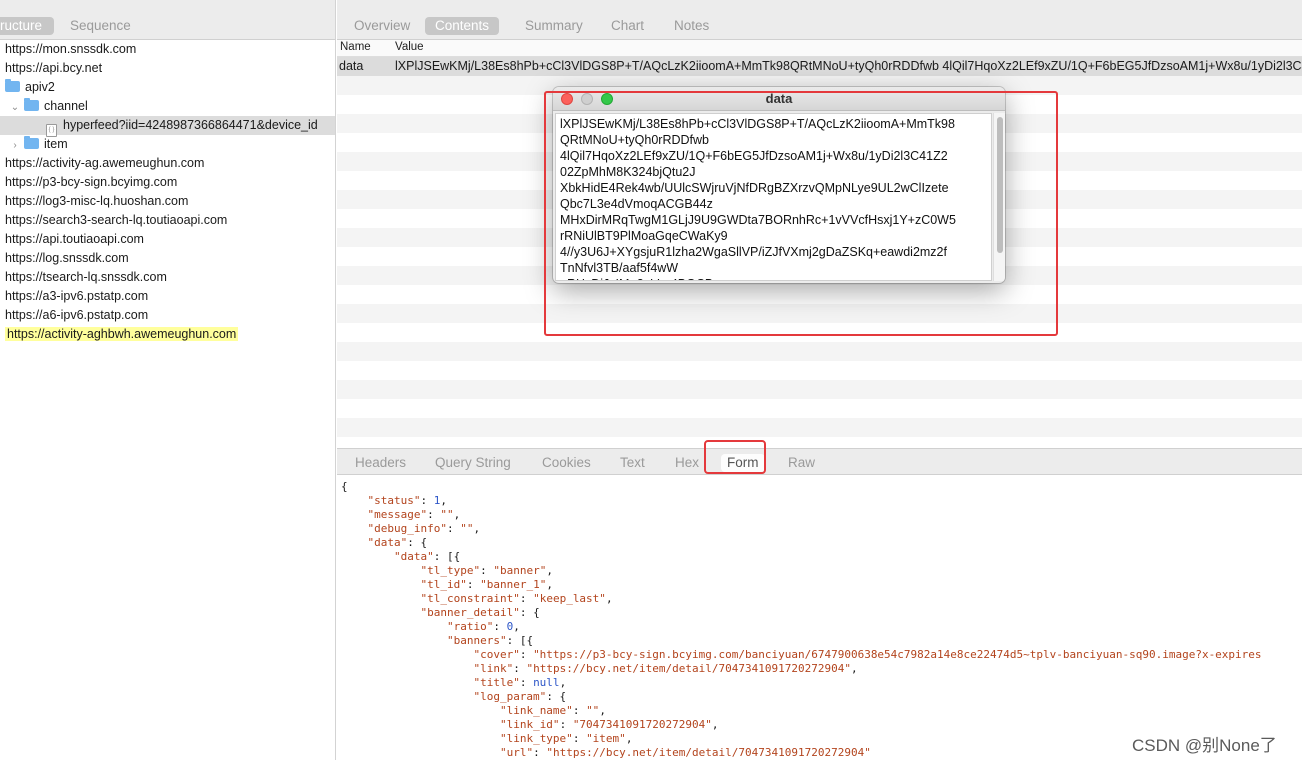 The width and height of the screenshot is (1302, 760). I want to click on json-line: "ratio": 0,, so click(483, 626).